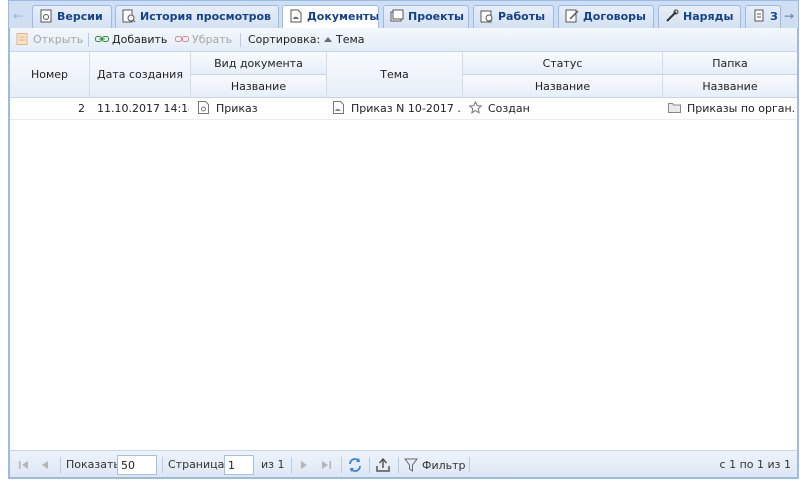  I want to click on column-header-created: Дата создания, so click(140, 75).